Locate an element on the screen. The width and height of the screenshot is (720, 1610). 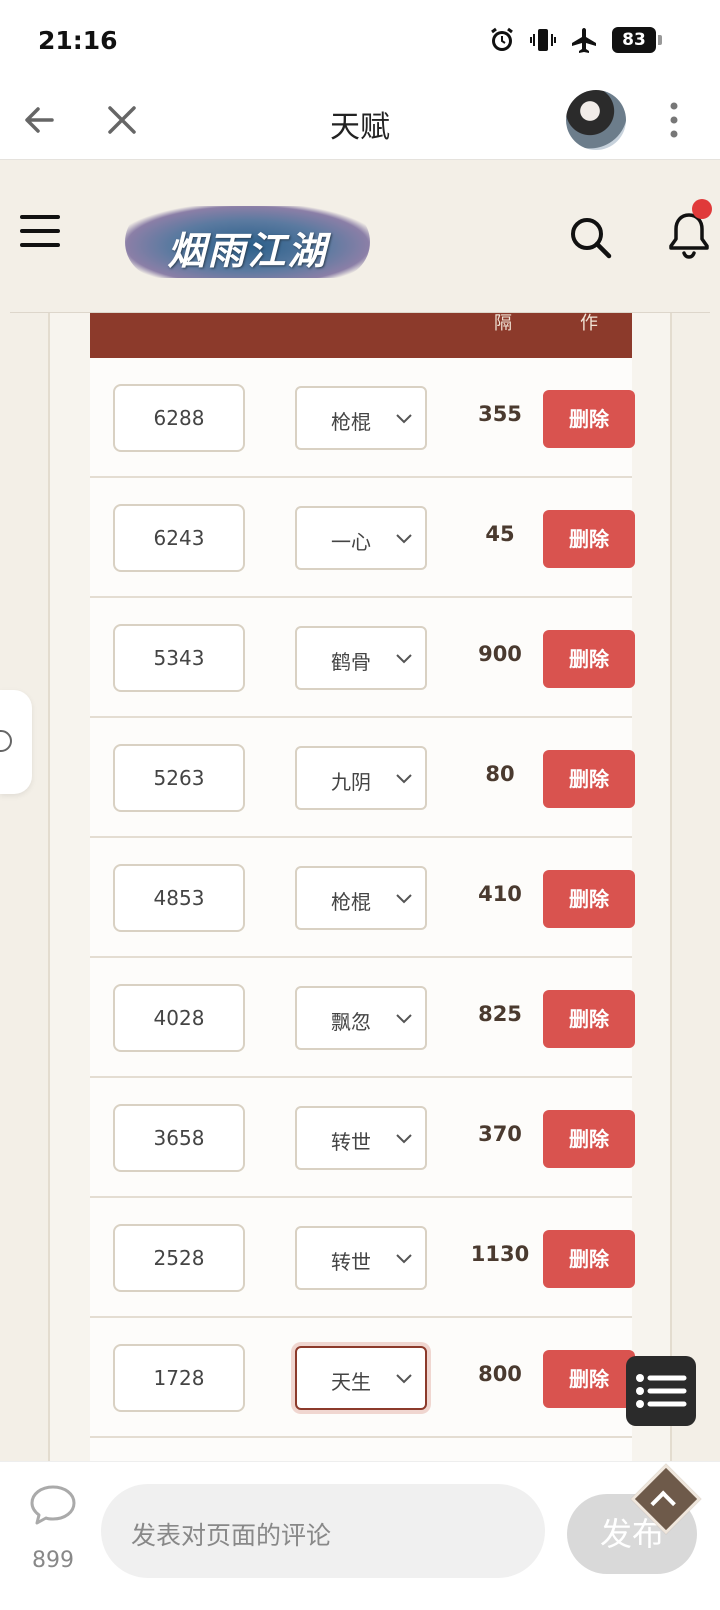
table-header: 隔 作 is located at coordinates (361, 335).